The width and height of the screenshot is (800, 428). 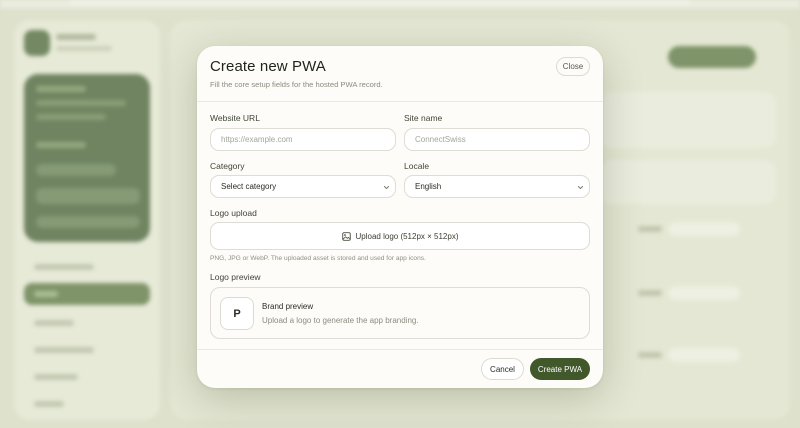 I want to click on upload-logo-button: Upload logo (512px × 512px), so click(x=400, y=236).